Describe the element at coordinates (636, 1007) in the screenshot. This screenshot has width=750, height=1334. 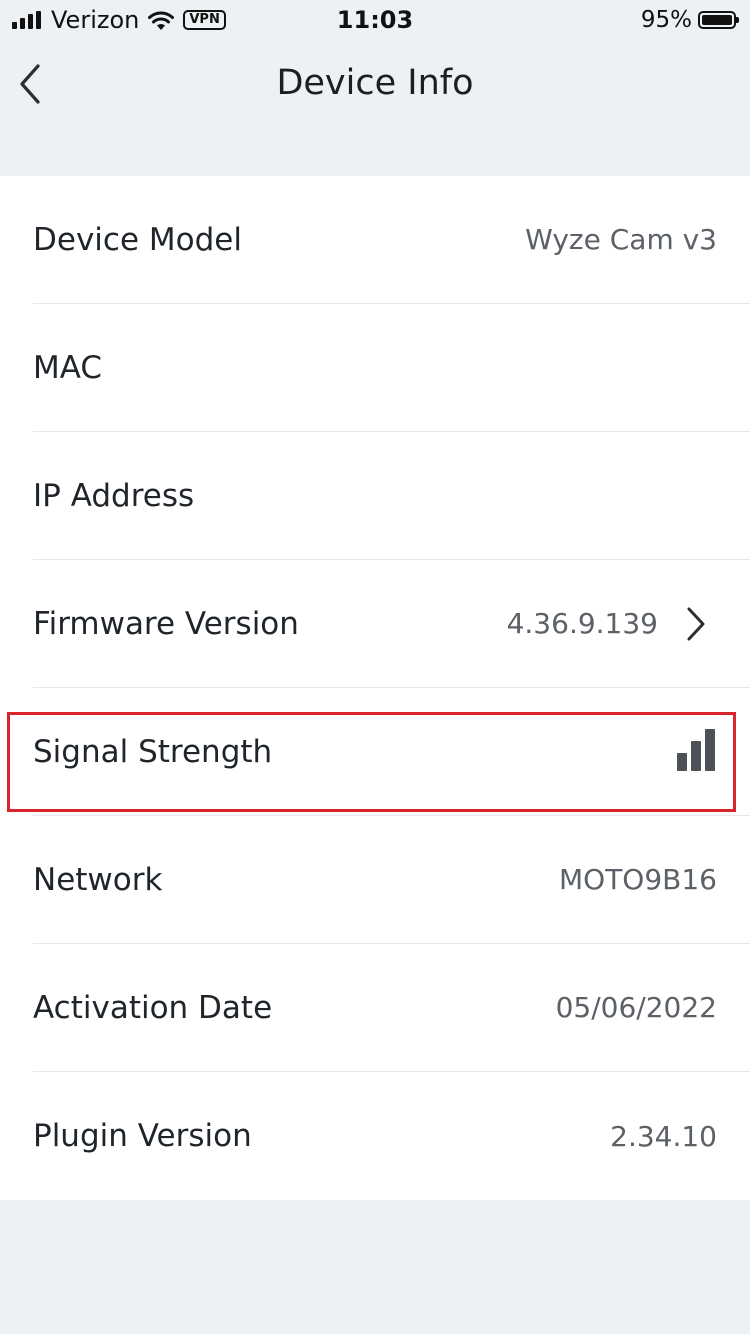
I see `row-value: 05/06/2022` at that location.